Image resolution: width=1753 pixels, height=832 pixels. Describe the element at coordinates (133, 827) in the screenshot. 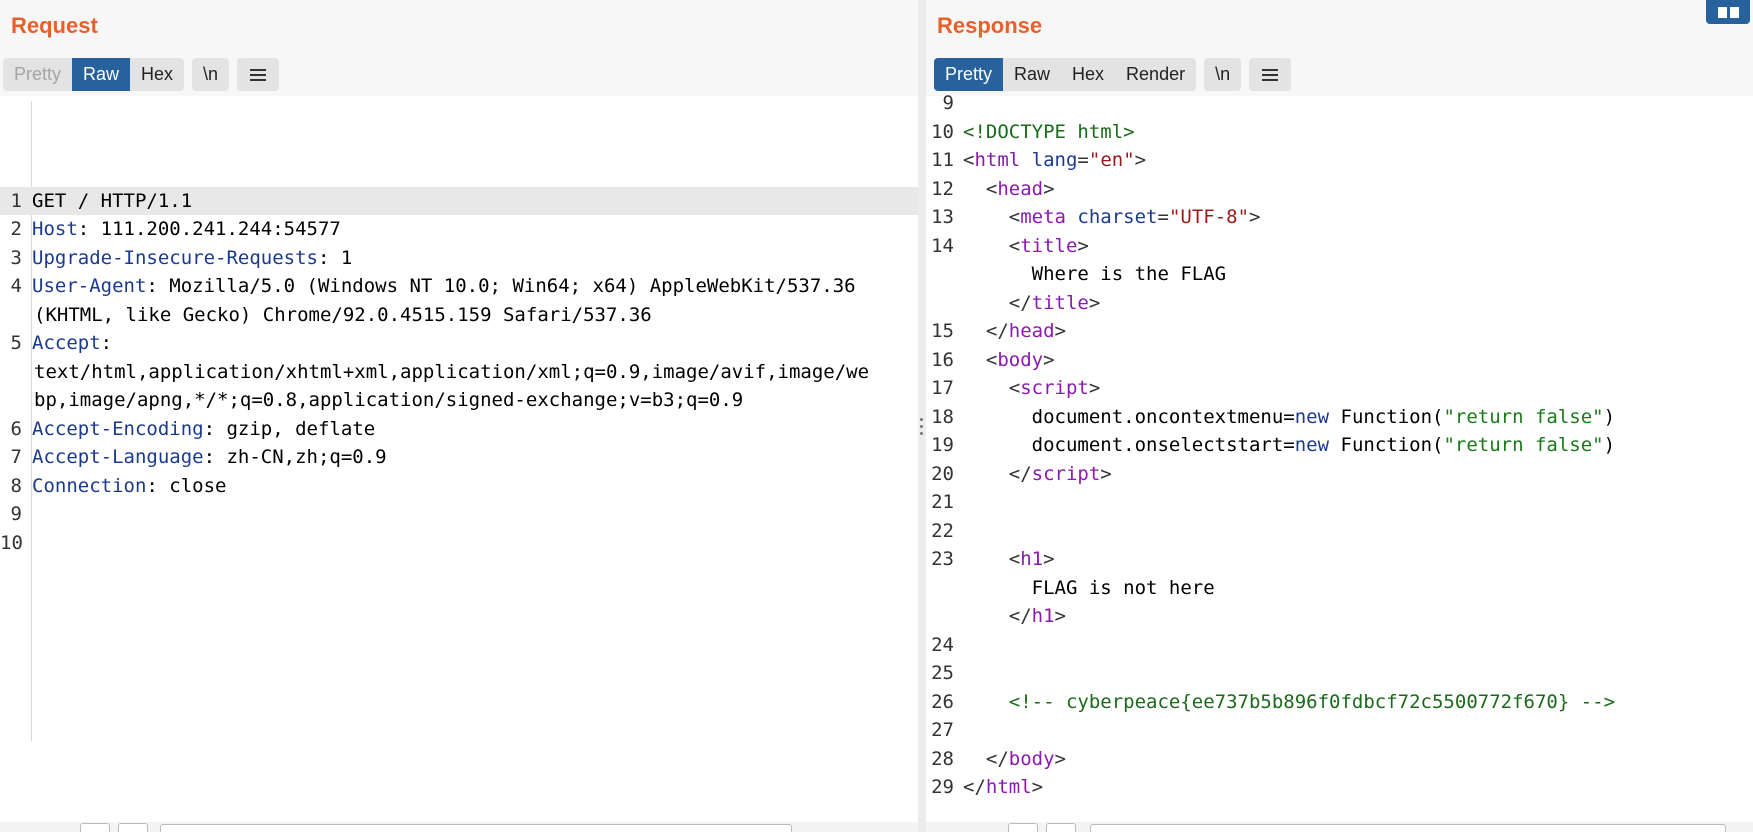

I see `request-next-match-button` at that location.